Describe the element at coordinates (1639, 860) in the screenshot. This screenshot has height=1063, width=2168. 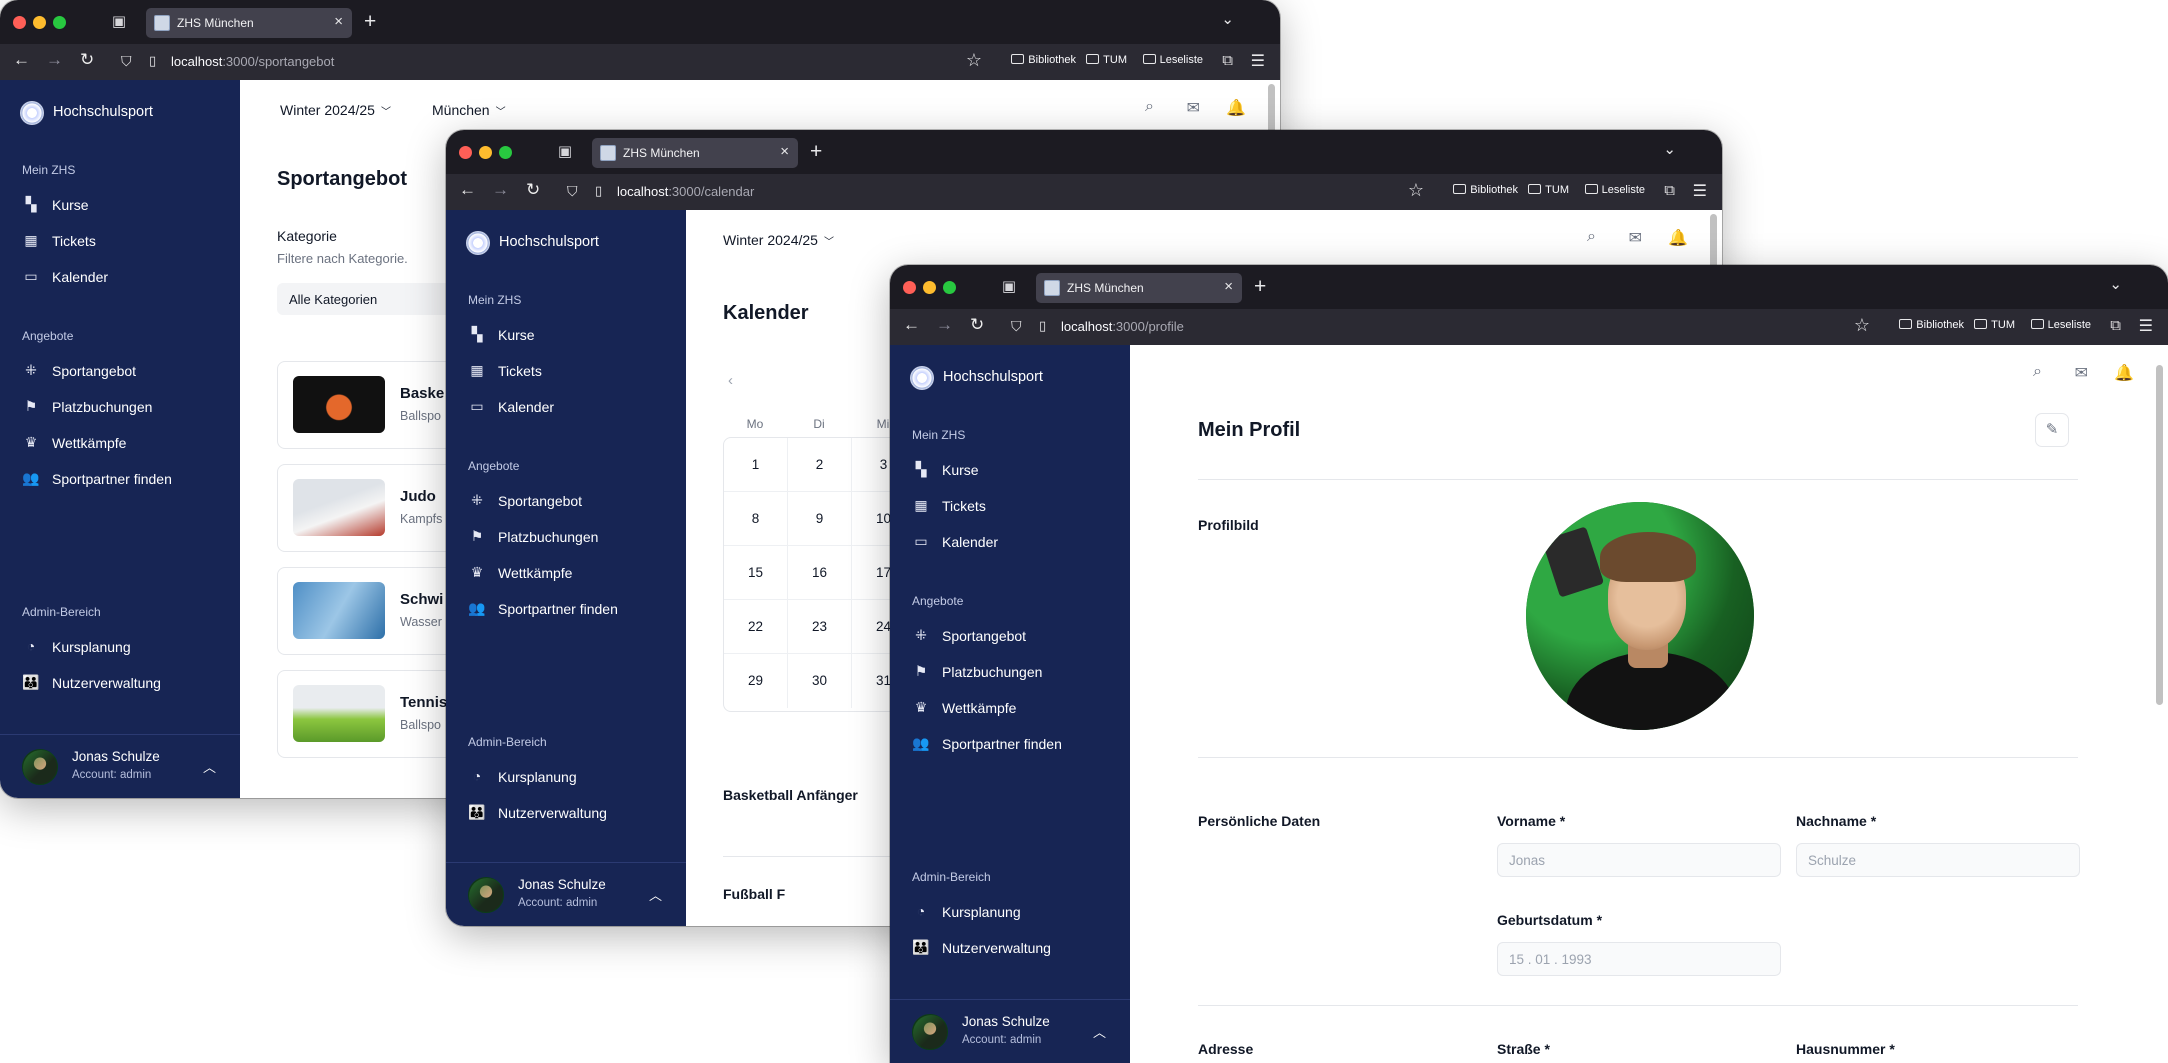
I see `first-name-field: Jonas` at that location.